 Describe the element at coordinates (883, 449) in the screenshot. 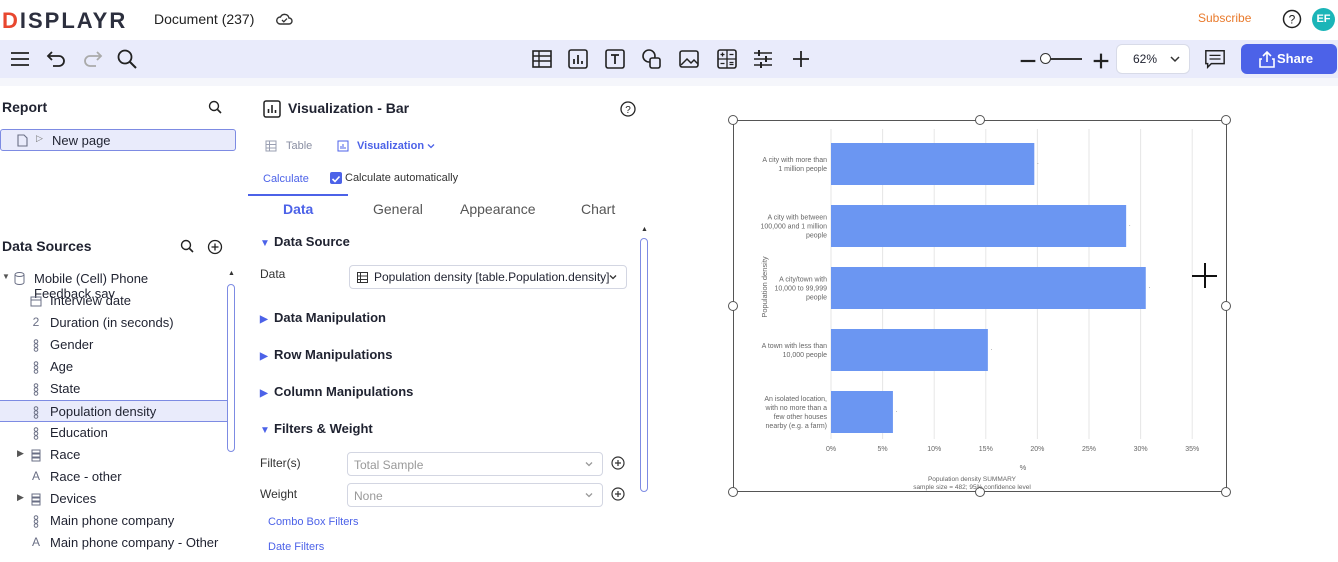

I see `x-tick-label: 5%` at that location.